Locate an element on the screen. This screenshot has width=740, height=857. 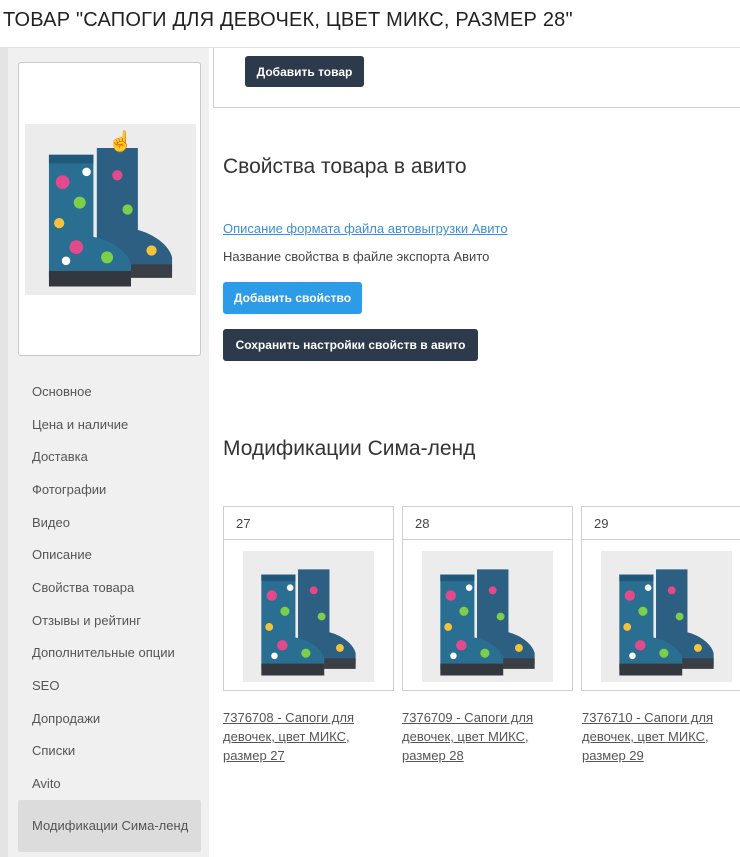
sidebar-item-price: Цена и наличие is located at coordinates (109, 424).